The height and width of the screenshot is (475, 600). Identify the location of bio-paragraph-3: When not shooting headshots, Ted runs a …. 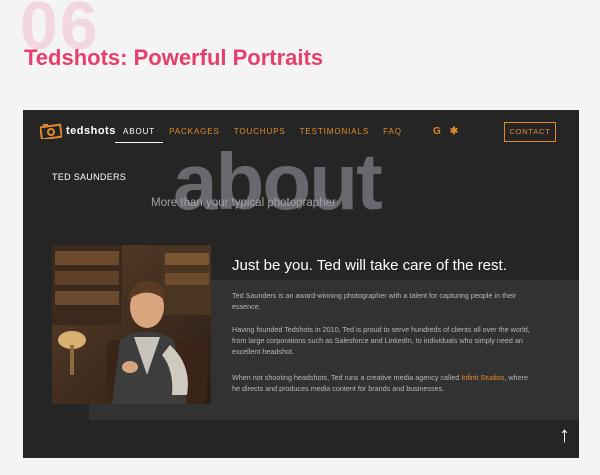
(382, 383).